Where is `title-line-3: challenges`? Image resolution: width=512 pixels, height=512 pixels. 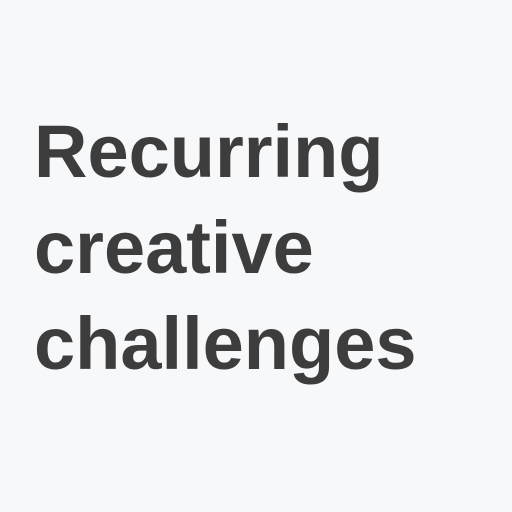
title-line-3: challenges is located at coordinates (225, 343).